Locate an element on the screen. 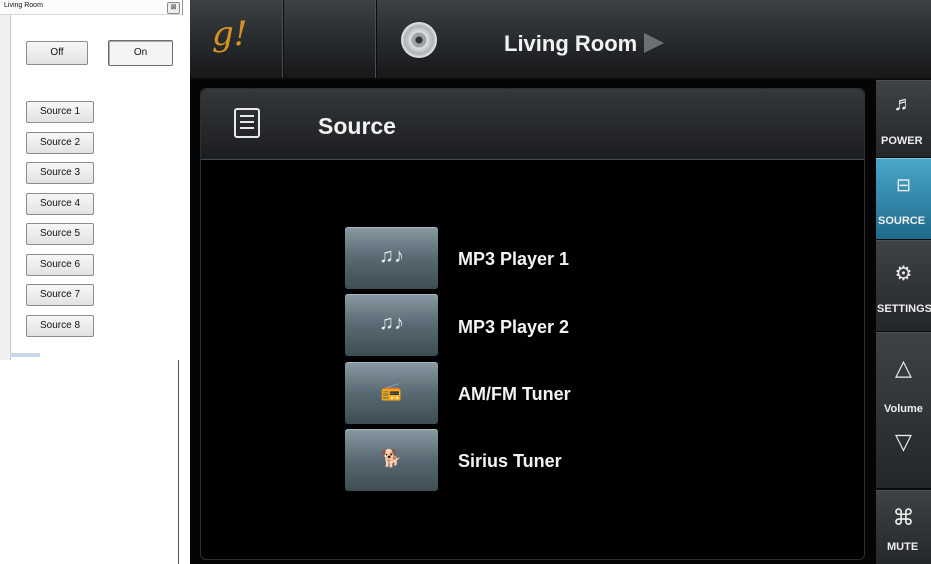  sidebar-item-mute: ⌘ MUTE is located at coordinates (903, 527).